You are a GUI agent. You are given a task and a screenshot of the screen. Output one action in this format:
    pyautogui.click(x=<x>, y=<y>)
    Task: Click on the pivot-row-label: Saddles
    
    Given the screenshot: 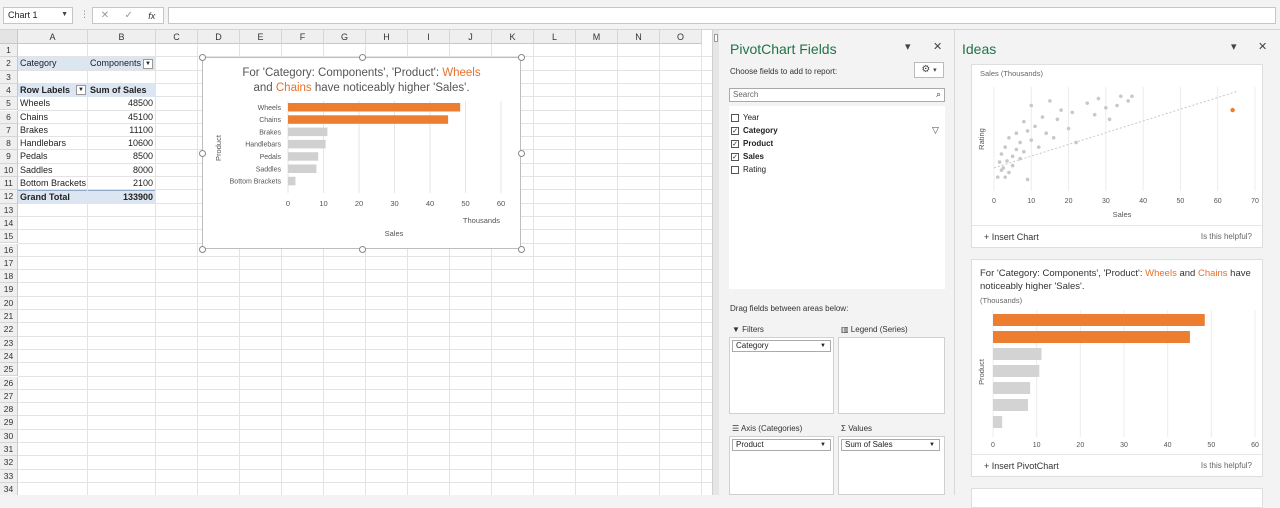 What is the action you would take?
    pyautogui.click(x=52, y=170)
    